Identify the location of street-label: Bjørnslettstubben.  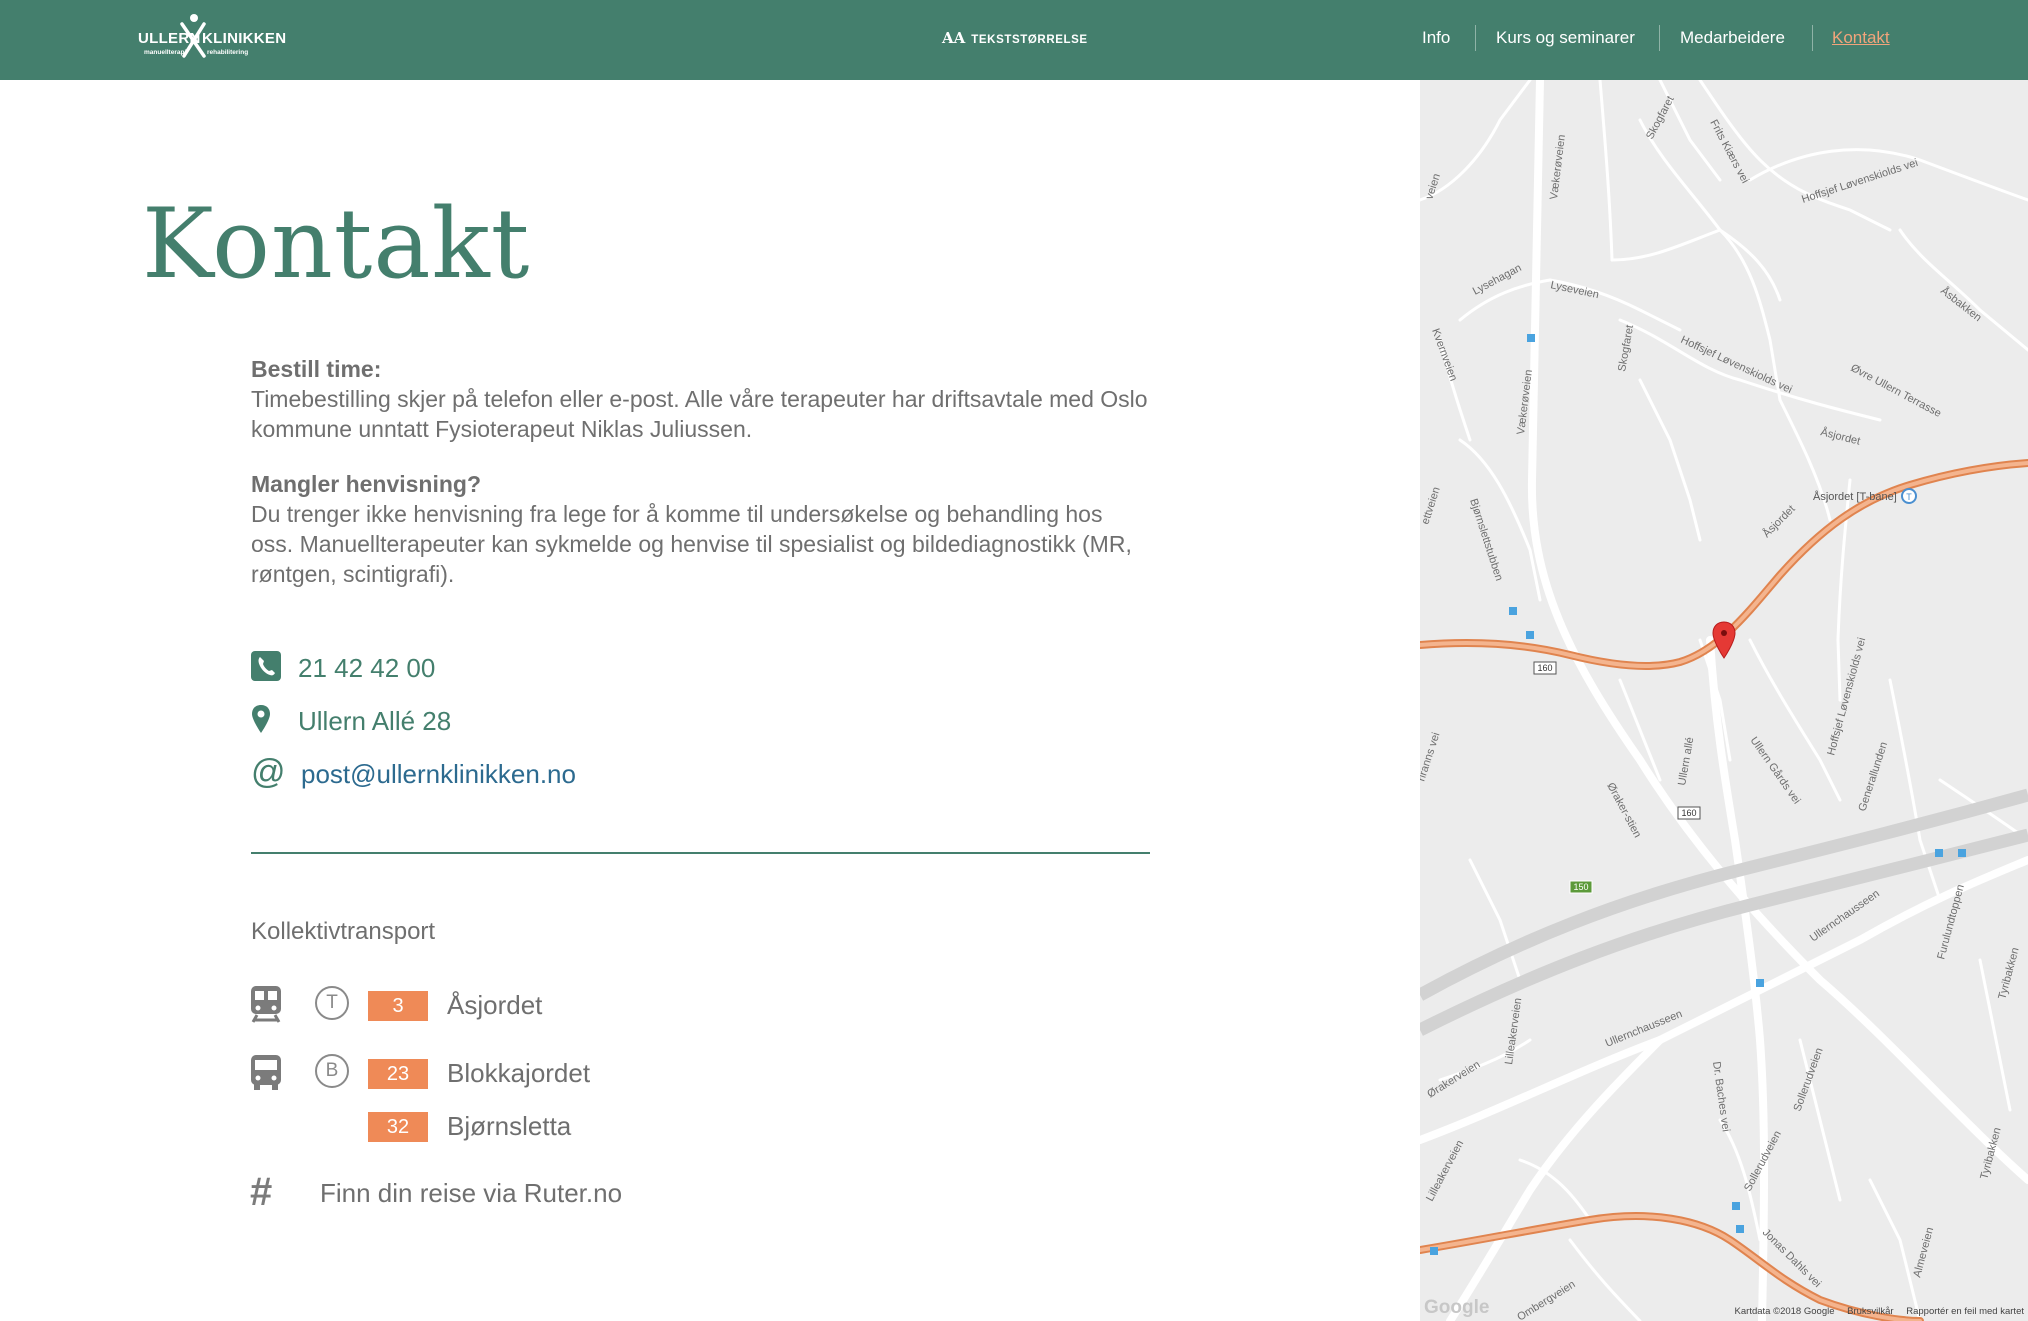
(1486, 539).